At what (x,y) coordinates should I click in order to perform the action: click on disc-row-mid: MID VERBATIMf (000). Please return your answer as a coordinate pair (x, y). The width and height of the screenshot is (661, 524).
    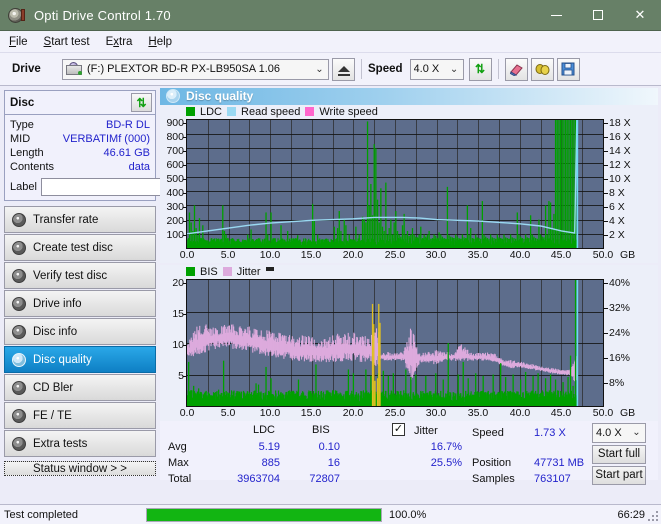
    Looking at the image, I should click on (80, 139).